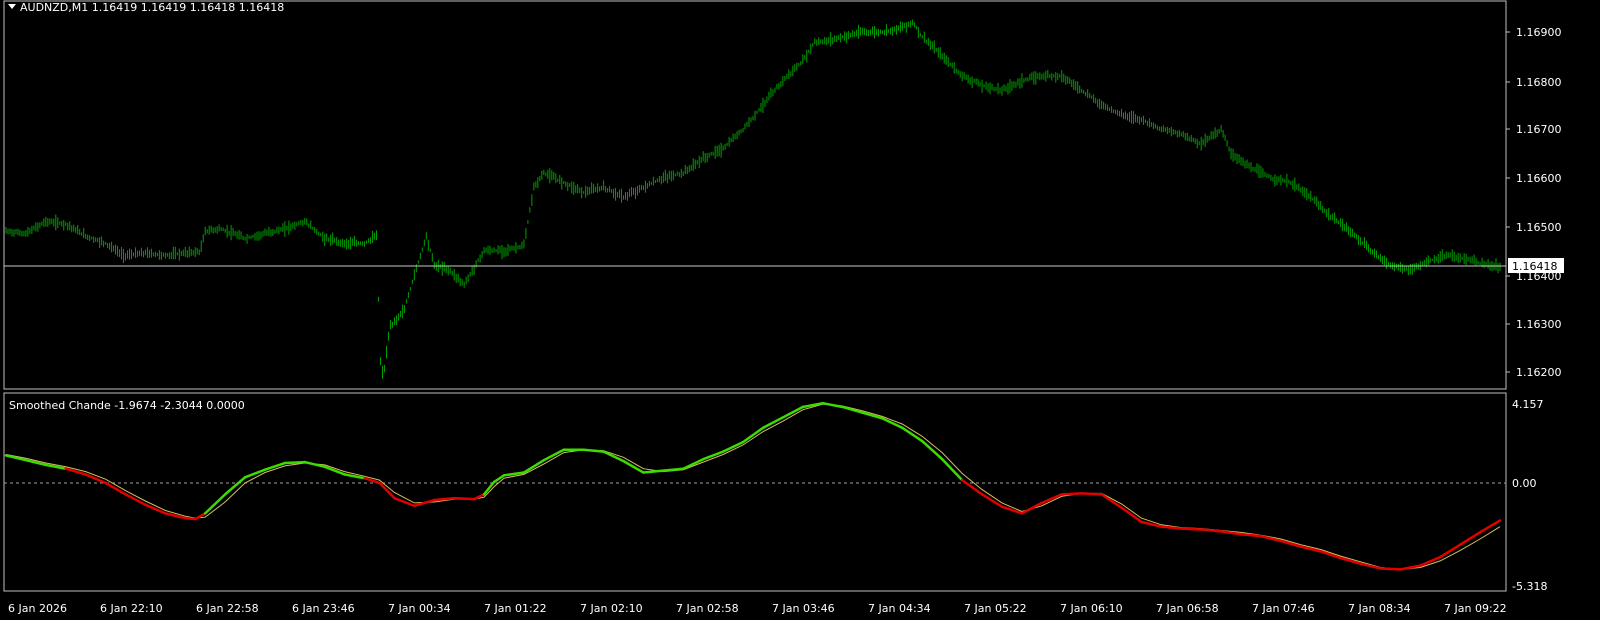  Describe the element at coordinates (1539, 372) in the screenshot. I see `price-axis-label: 1.16200` at that location.